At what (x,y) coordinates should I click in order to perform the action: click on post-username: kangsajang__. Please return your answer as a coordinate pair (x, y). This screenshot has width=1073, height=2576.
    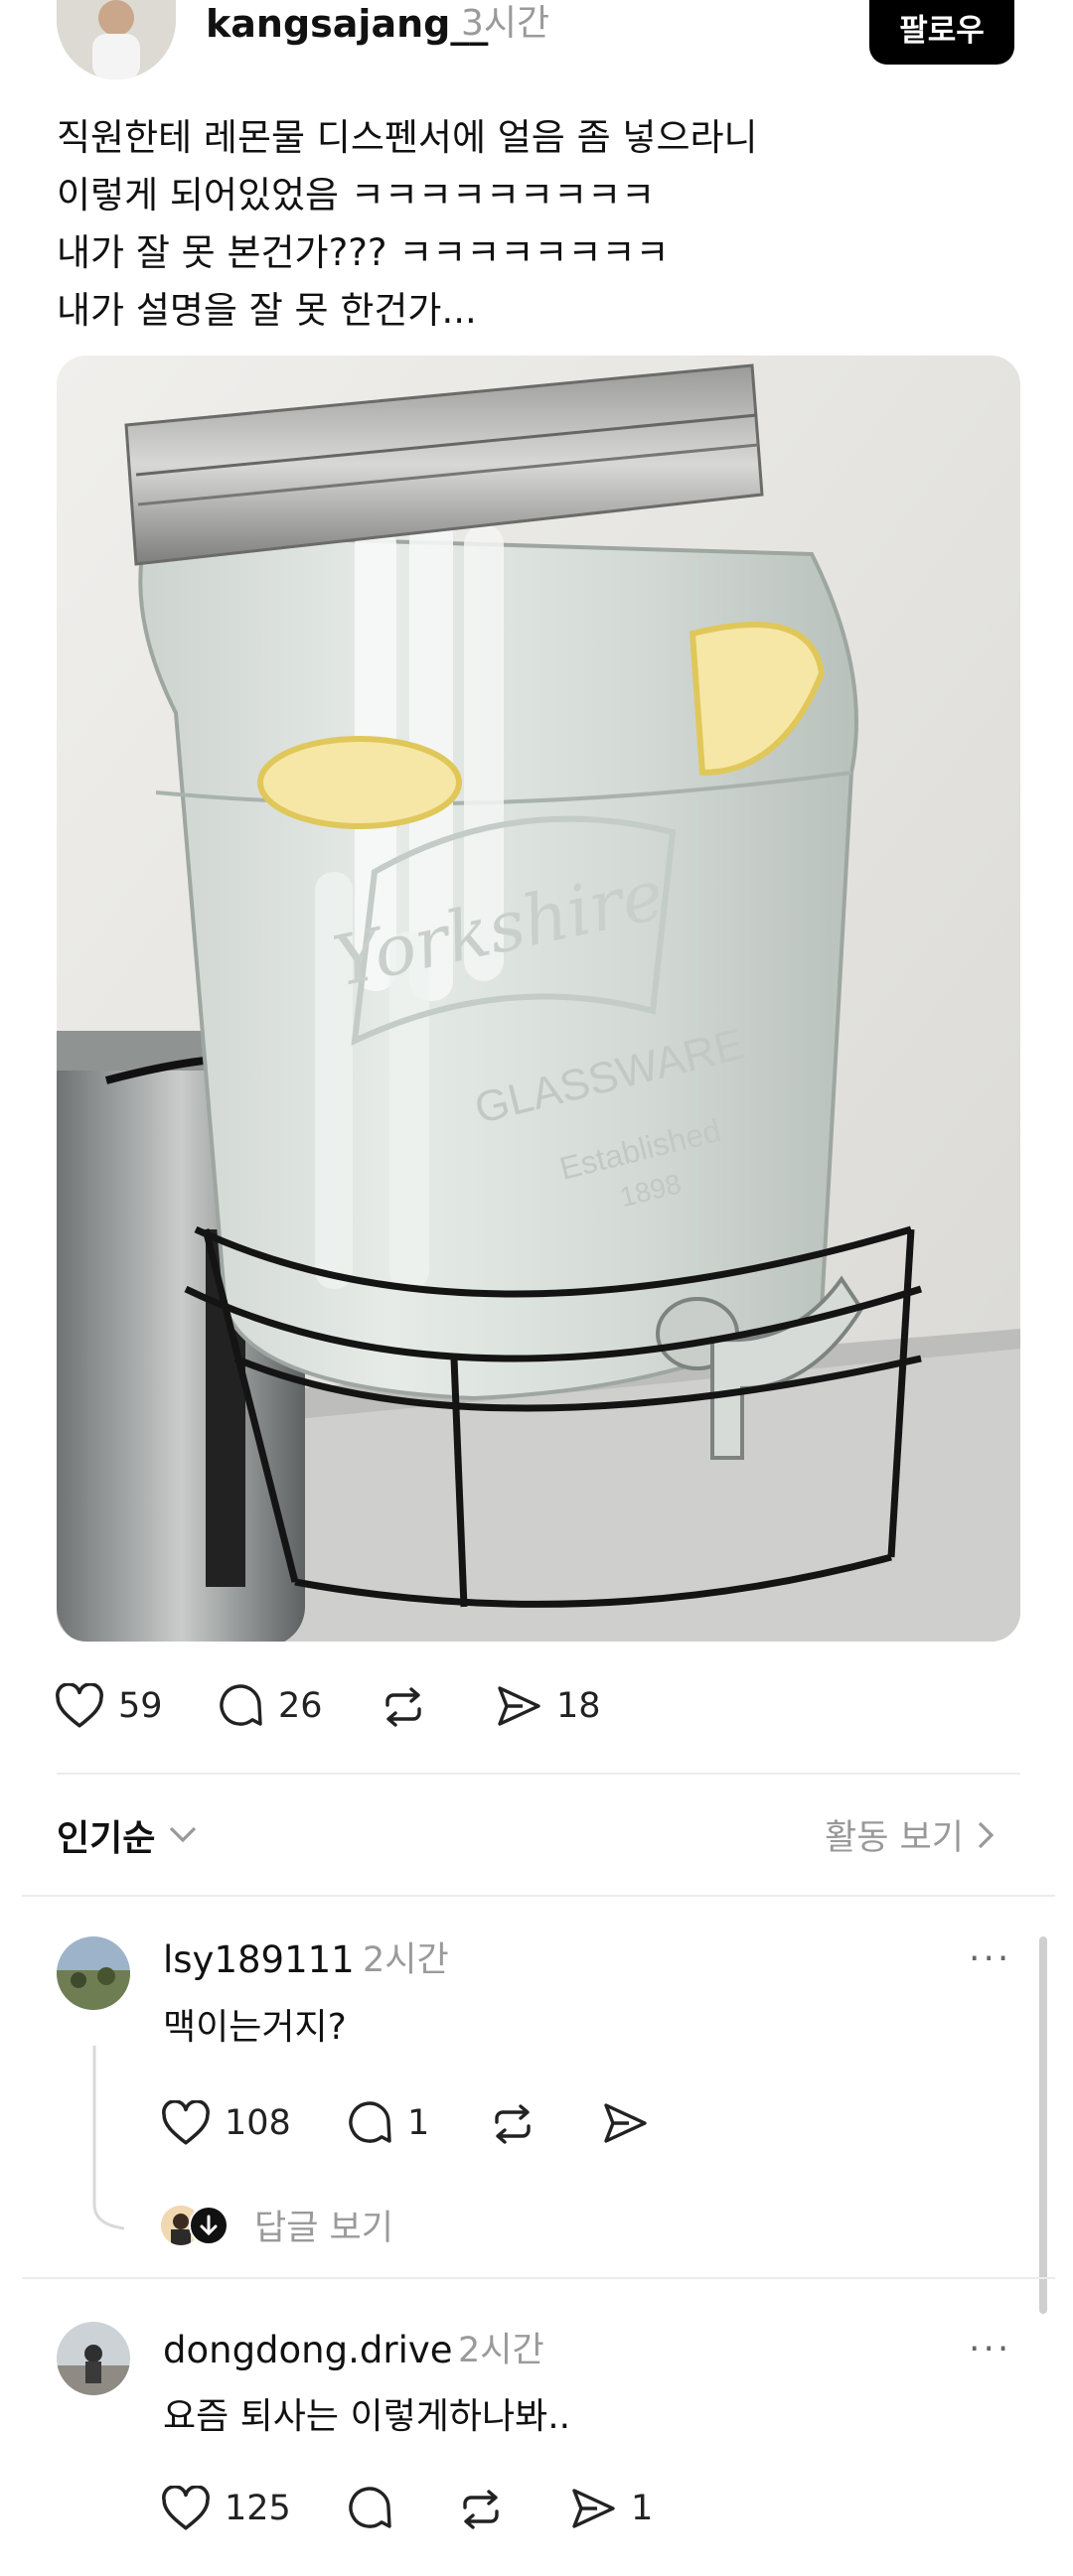
    Looking at the image, I should click on (347, 24).